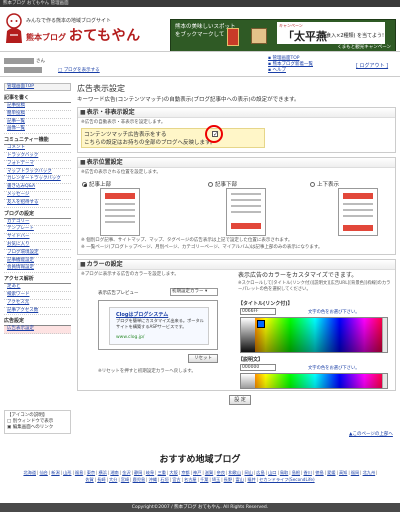 This screenshot has width=400, height=512. I want to click on recommend-link: 名古屋, so click(190, 479).